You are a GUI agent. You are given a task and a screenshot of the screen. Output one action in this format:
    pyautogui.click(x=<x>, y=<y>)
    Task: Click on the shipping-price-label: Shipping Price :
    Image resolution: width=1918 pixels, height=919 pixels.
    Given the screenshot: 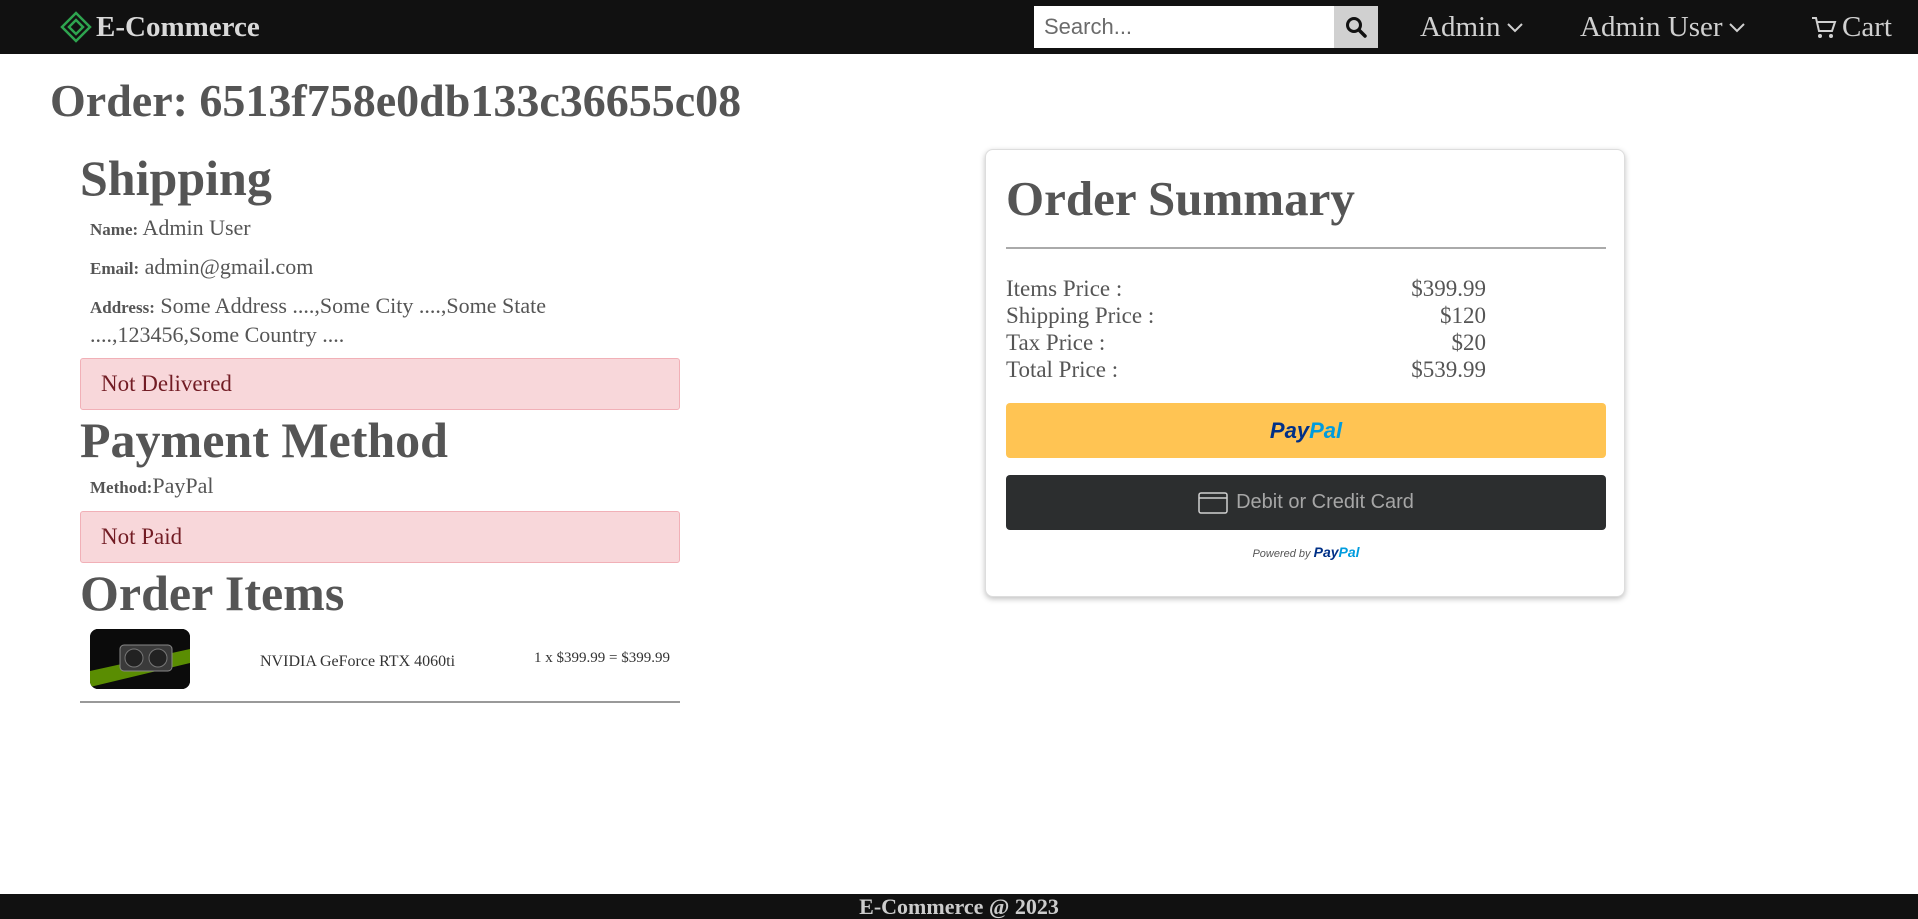 What is the action you would take?
    pyautogui.click(x=1080, y=315)
    